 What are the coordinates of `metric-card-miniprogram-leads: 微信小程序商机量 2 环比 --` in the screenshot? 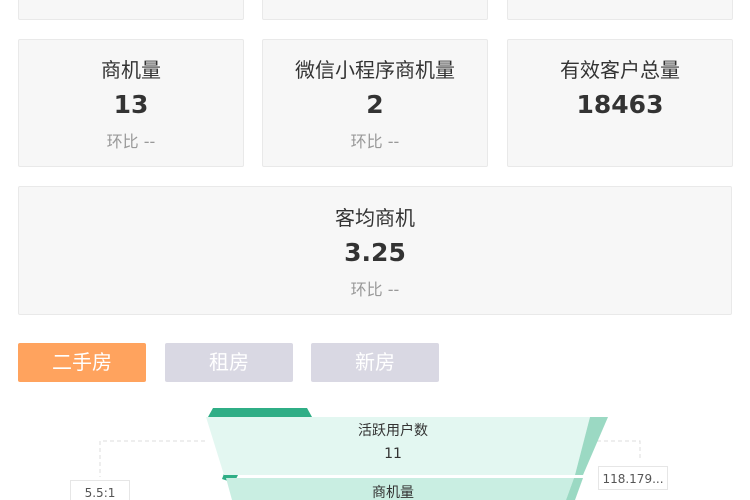 It's located at (375, 103).